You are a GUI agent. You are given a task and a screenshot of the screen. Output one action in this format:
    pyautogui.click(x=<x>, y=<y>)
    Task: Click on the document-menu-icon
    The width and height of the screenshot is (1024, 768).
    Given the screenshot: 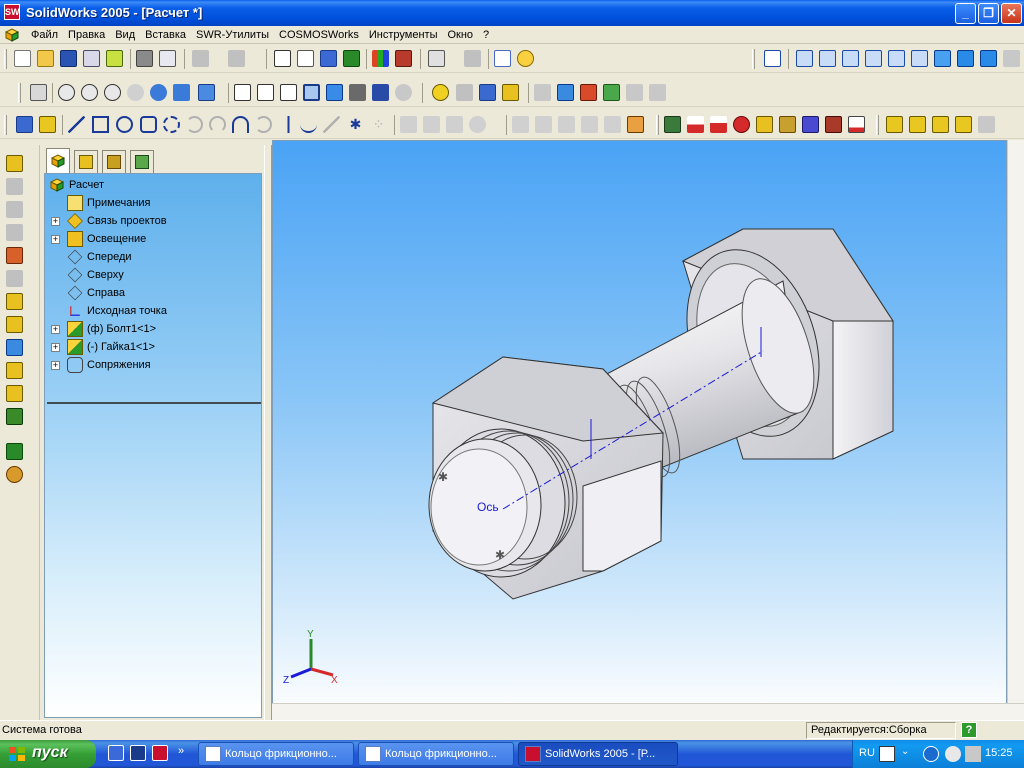 What is the action you would take?
    pyautogui.click(x=12, y=35)
    